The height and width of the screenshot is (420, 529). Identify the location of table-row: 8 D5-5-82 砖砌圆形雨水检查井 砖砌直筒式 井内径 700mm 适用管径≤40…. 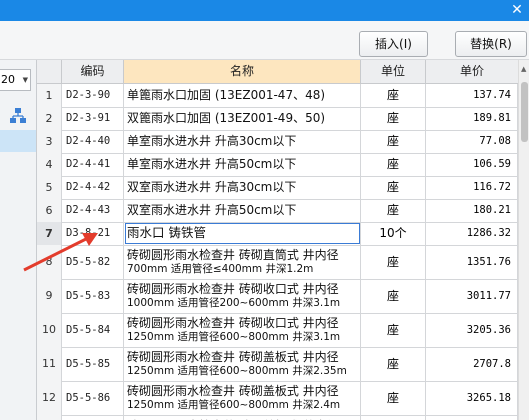
(277, 262).